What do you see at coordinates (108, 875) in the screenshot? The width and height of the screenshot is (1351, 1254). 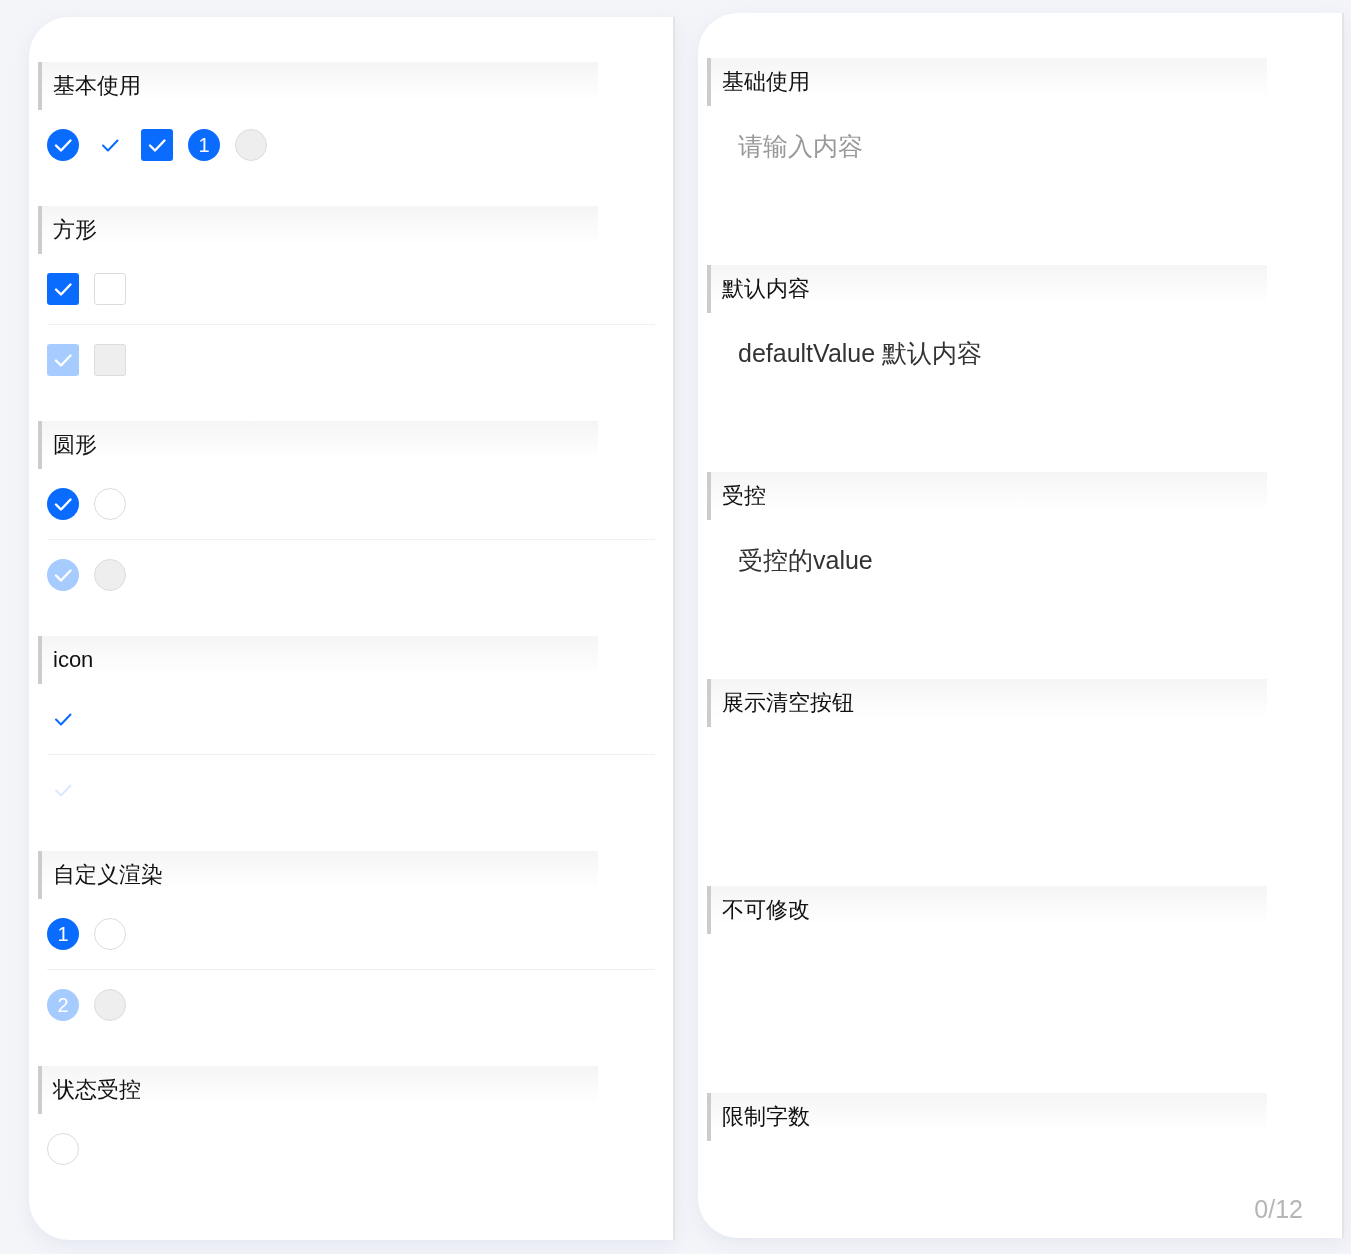 I see `section-title: 自定义渲染` at bounding box center [108, 875].